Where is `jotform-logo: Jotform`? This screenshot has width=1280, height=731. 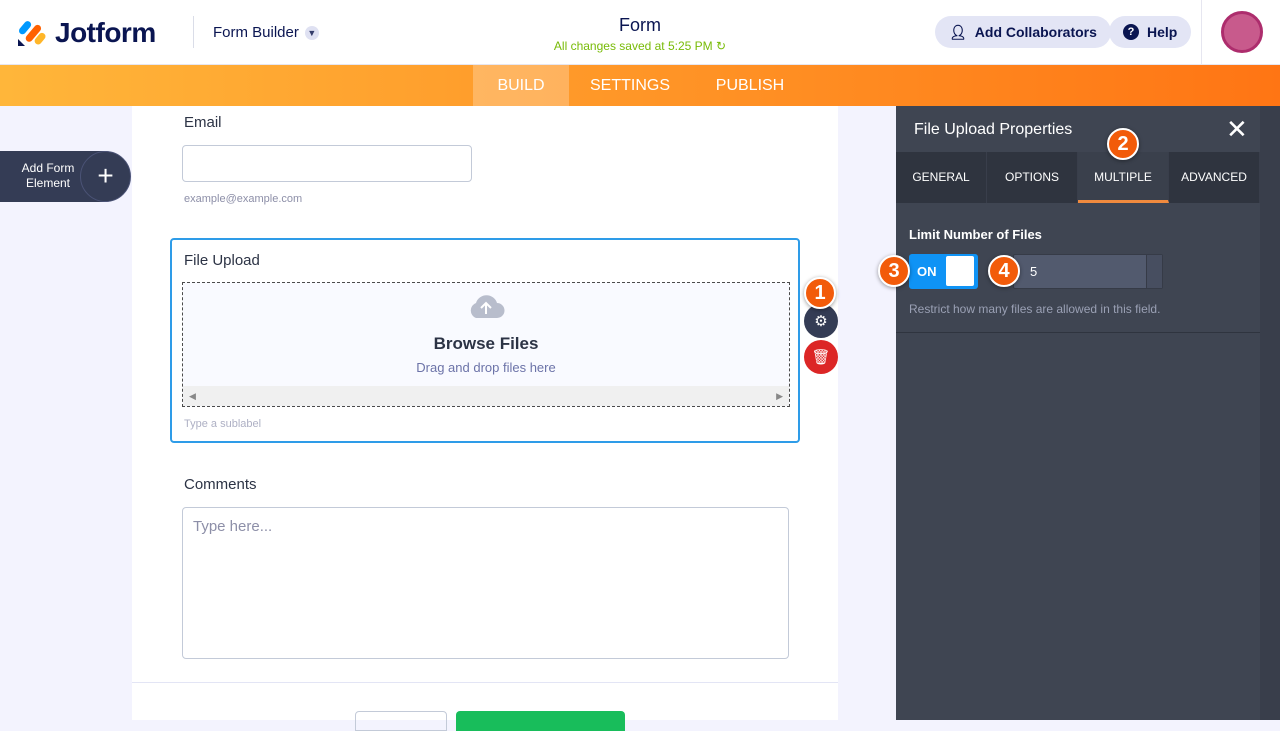 jotform-logo: Jotform is located at coordinates (86, 33).